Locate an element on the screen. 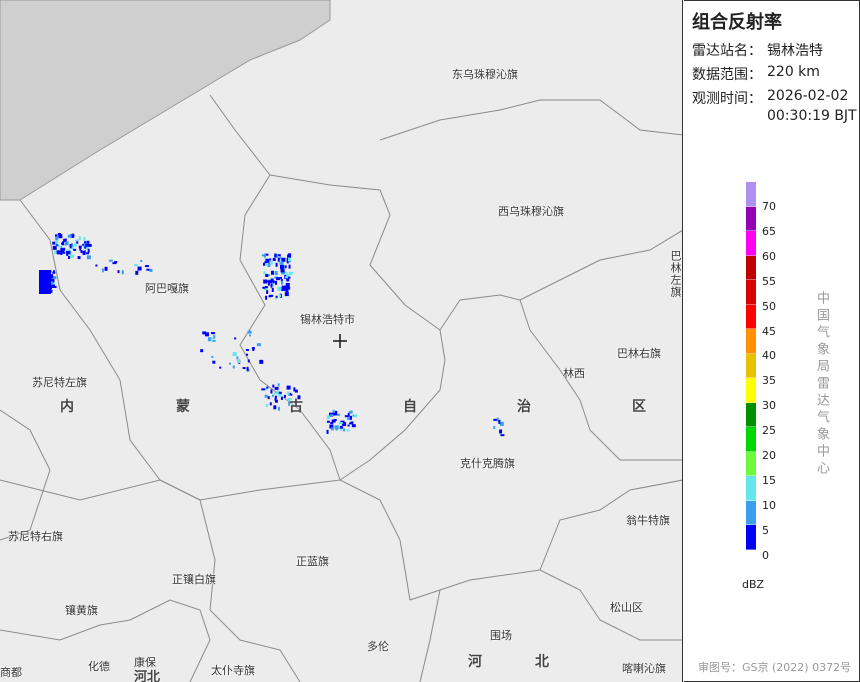 The image size is (860, 682). legend-unit: dBZ is located at coordinates (753, 584).